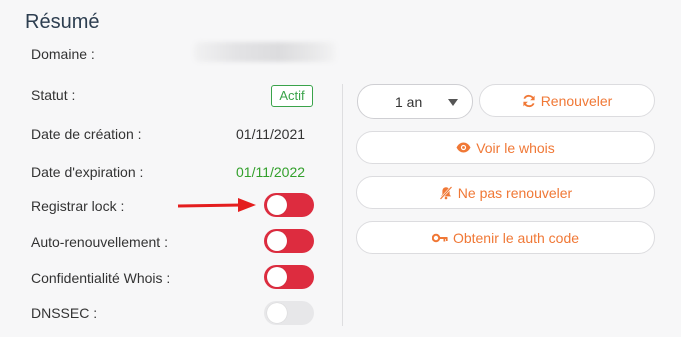 The image size is (681, 337). Describe the element at coordinates (101, 278) in the screenshot. I see `whois-privacy-label: Confidentialité Whois :` at that location.